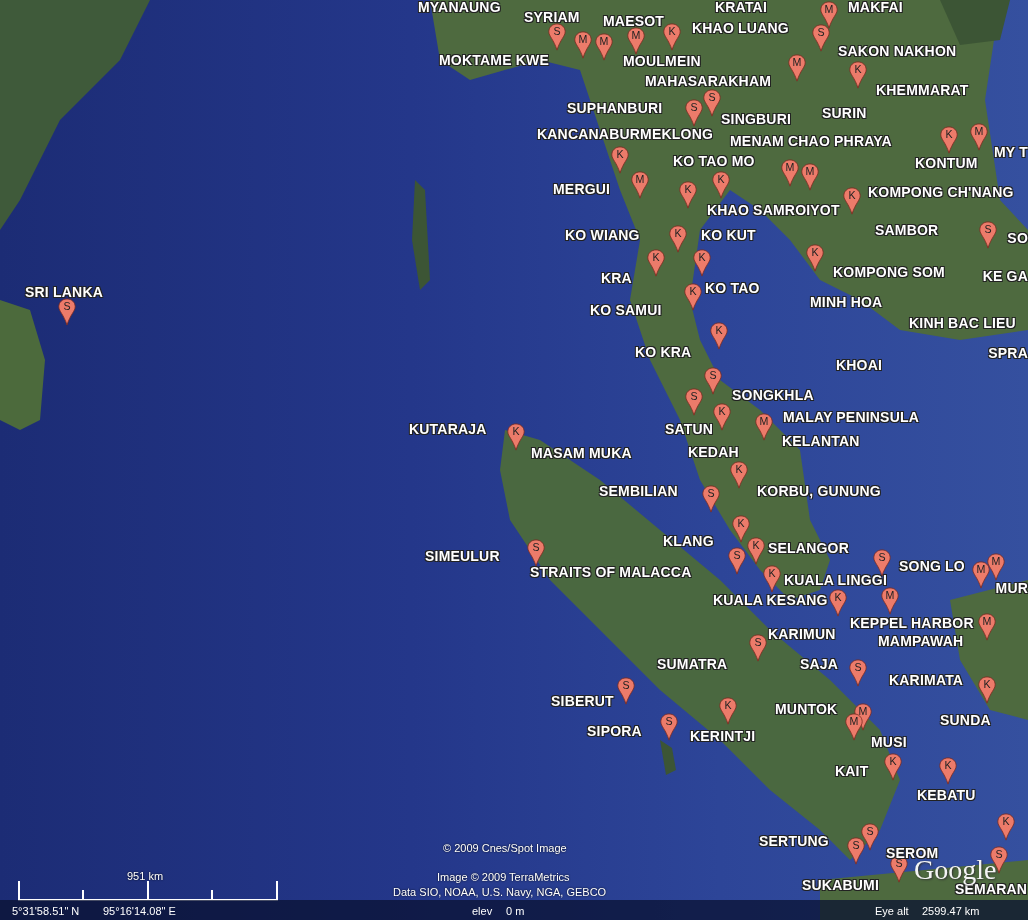 Image resolution: width=1028 pixels, height=920 pixels. What do you see at coordinates (941, 192) in the screenshot?
I see `place-label: KOMPONG CH'NANG` at bounding box center [941, 192].